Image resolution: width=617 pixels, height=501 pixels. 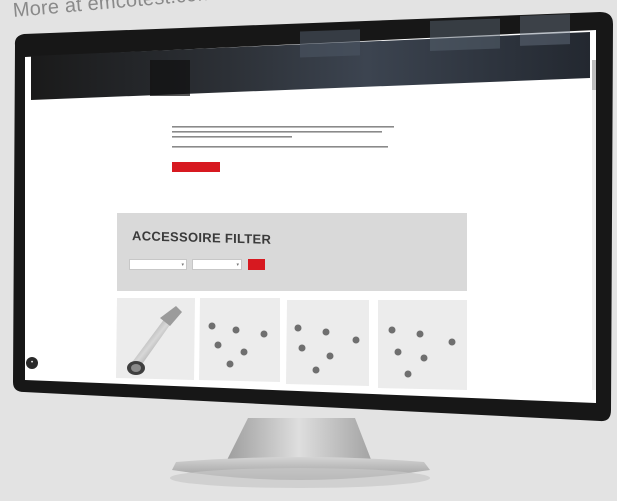 What do you see at coordinates (196, 167) in the screenshot?
I see `intro-cta-button` at bounding box center [196, 167].